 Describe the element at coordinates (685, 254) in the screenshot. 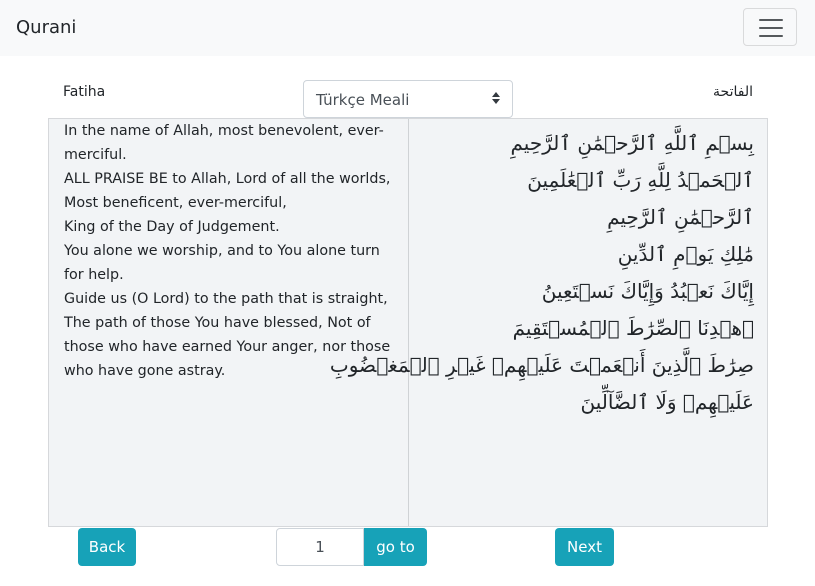

I see `arabic-verse: مَٰلِكِ يَوۡمِ ٱلدِّينِ` at that location.